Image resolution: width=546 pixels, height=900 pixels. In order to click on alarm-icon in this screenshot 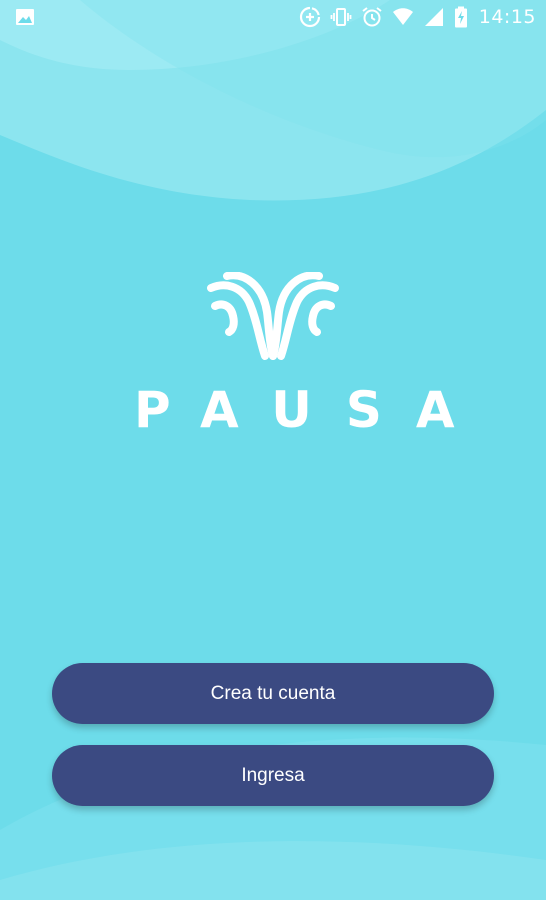, I will do `click(372, 17)`.